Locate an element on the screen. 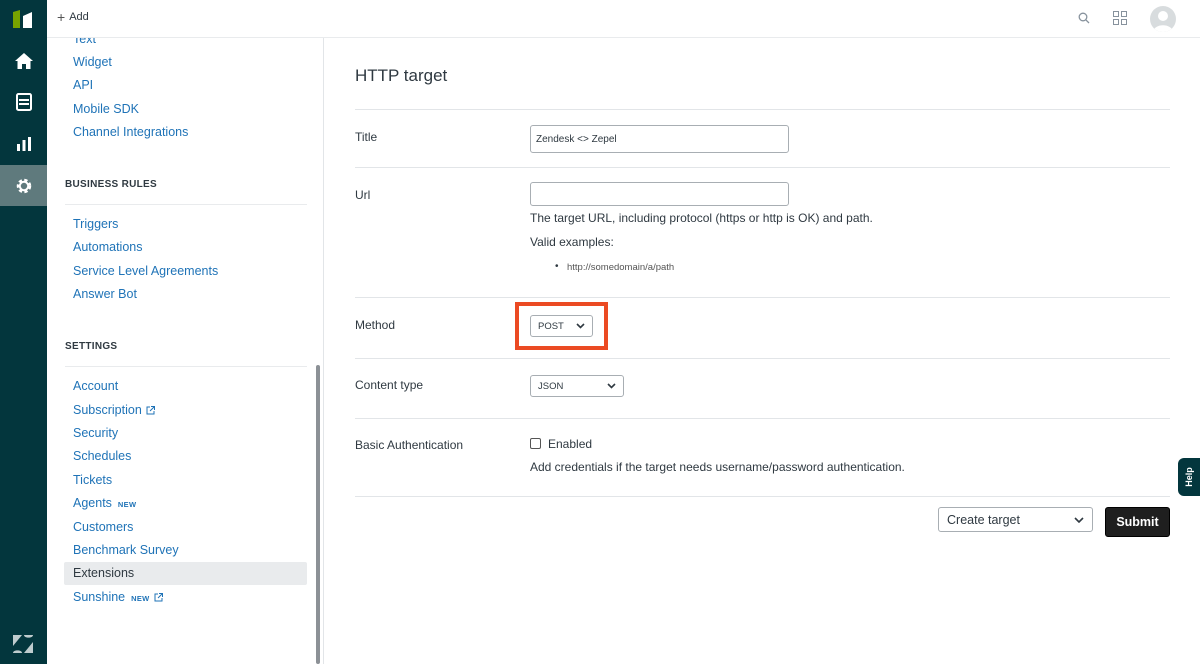  product-tray-icon is located at coordinates (1120, 18).